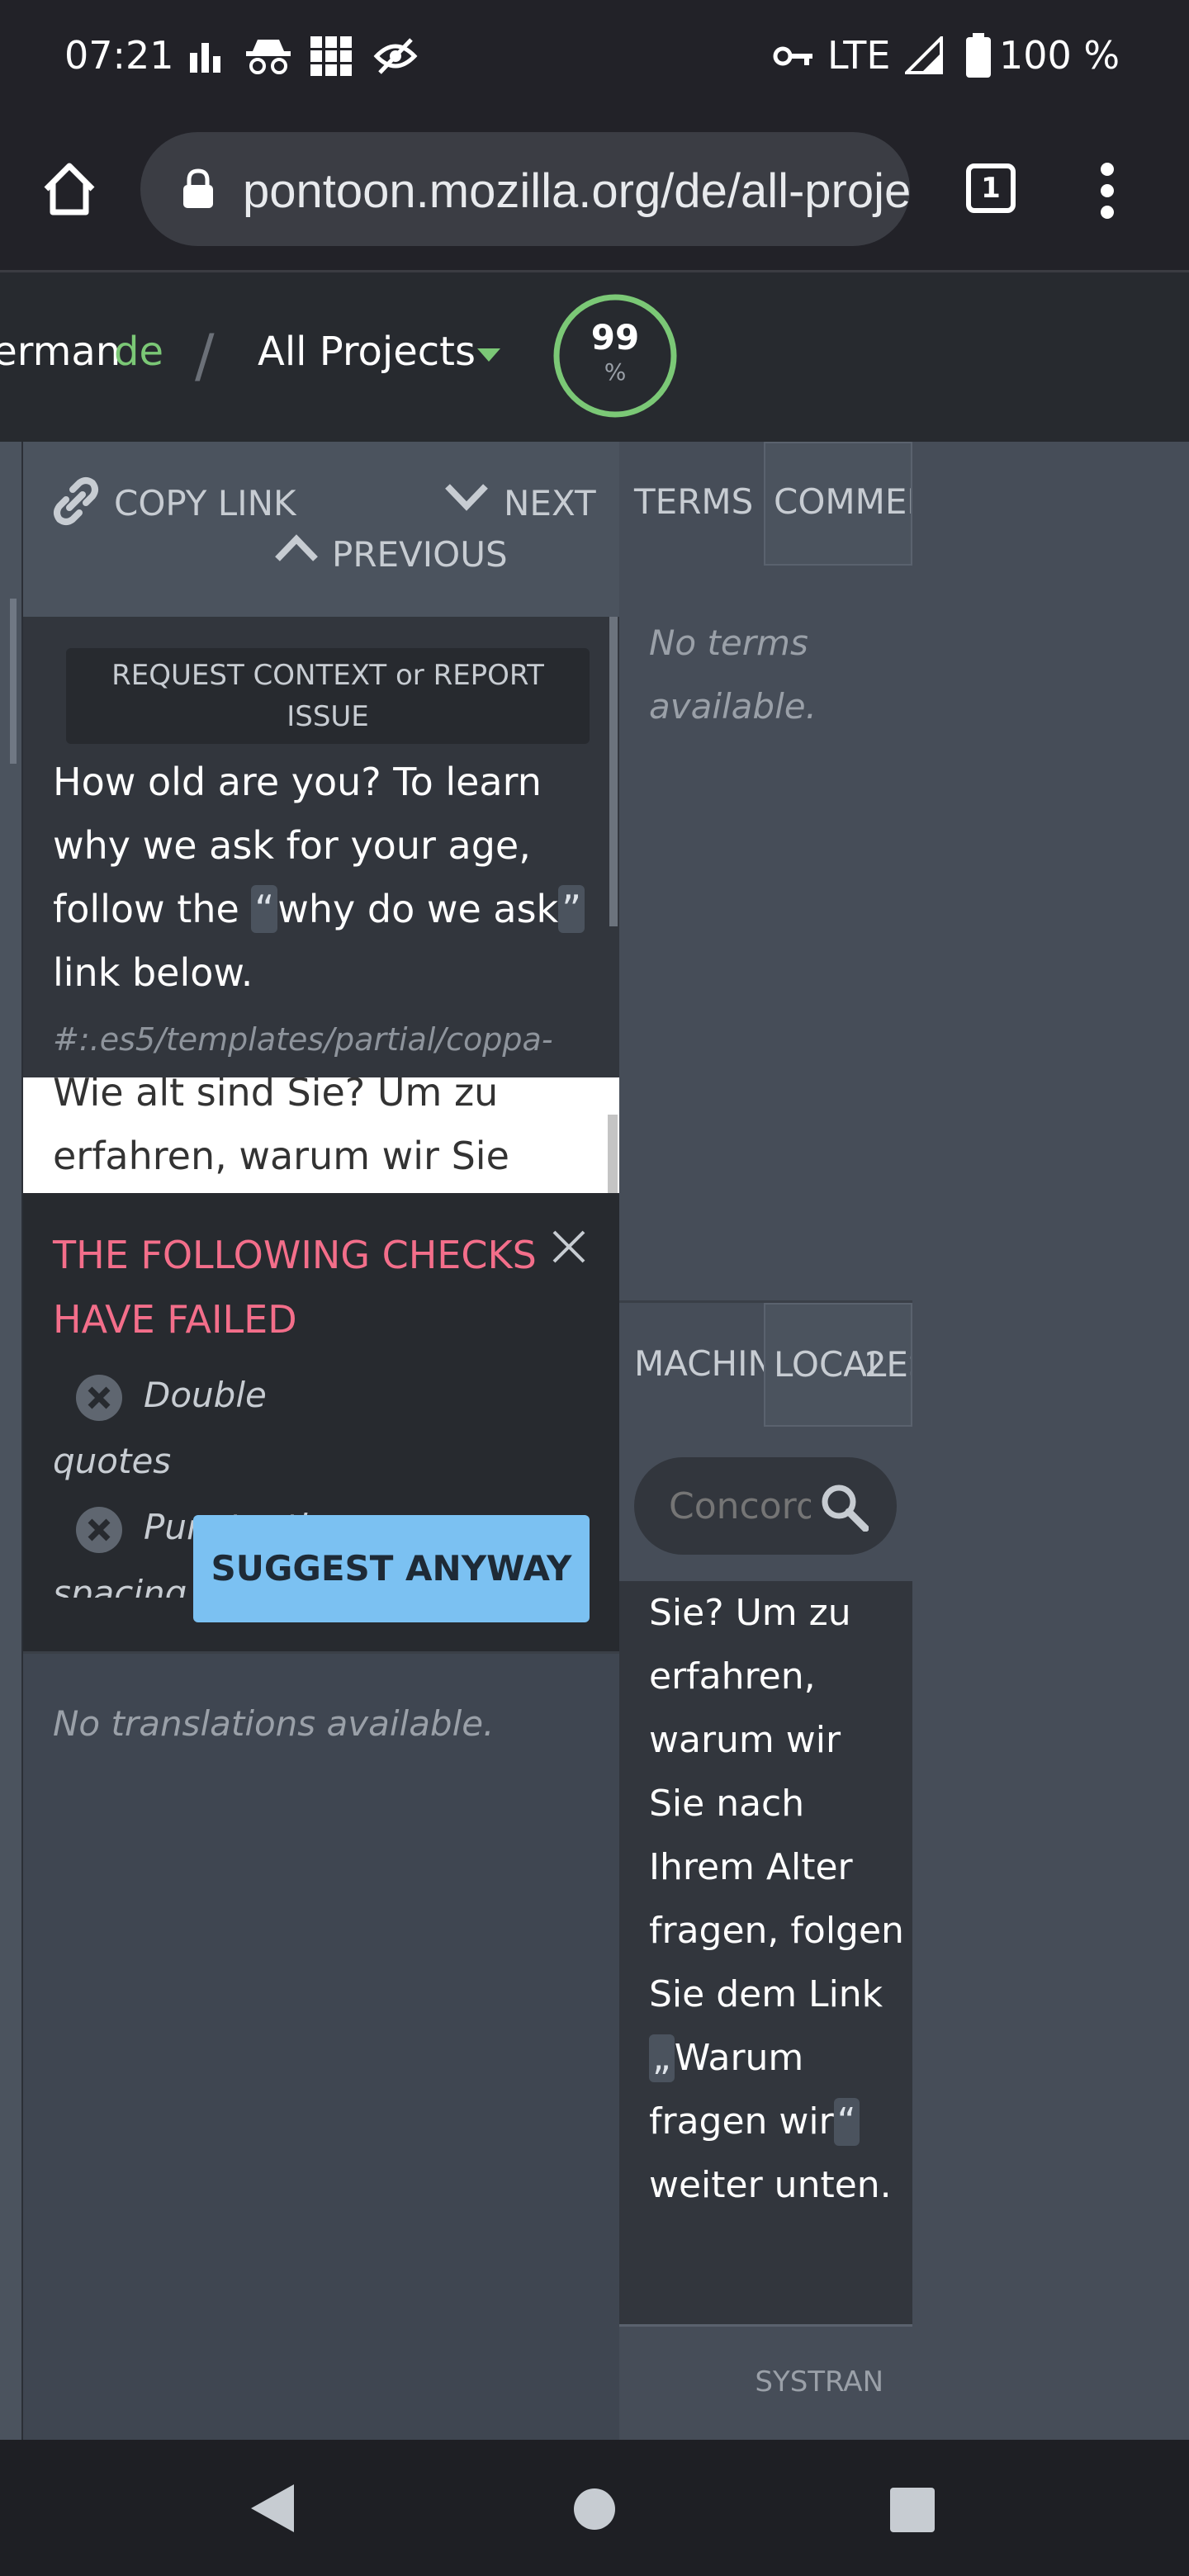  Describe the element at coordinates (395, 56) in the screenshot. I see `eye-off-icon` at that location.